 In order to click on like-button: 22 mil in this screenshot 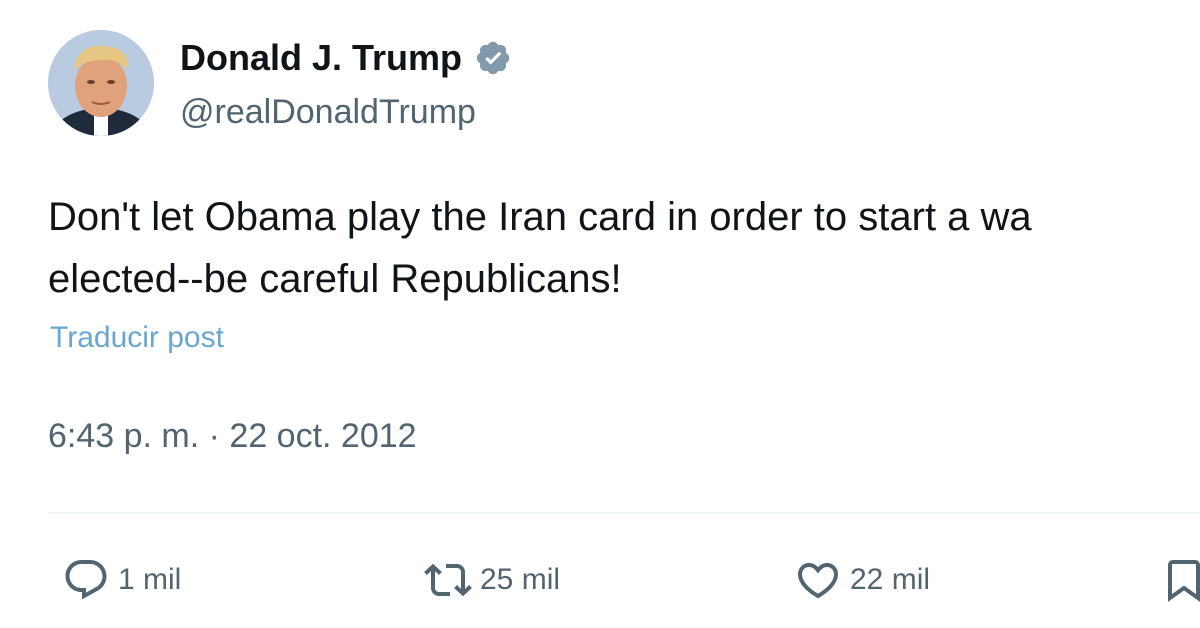, I will do `click(862, 580)`.